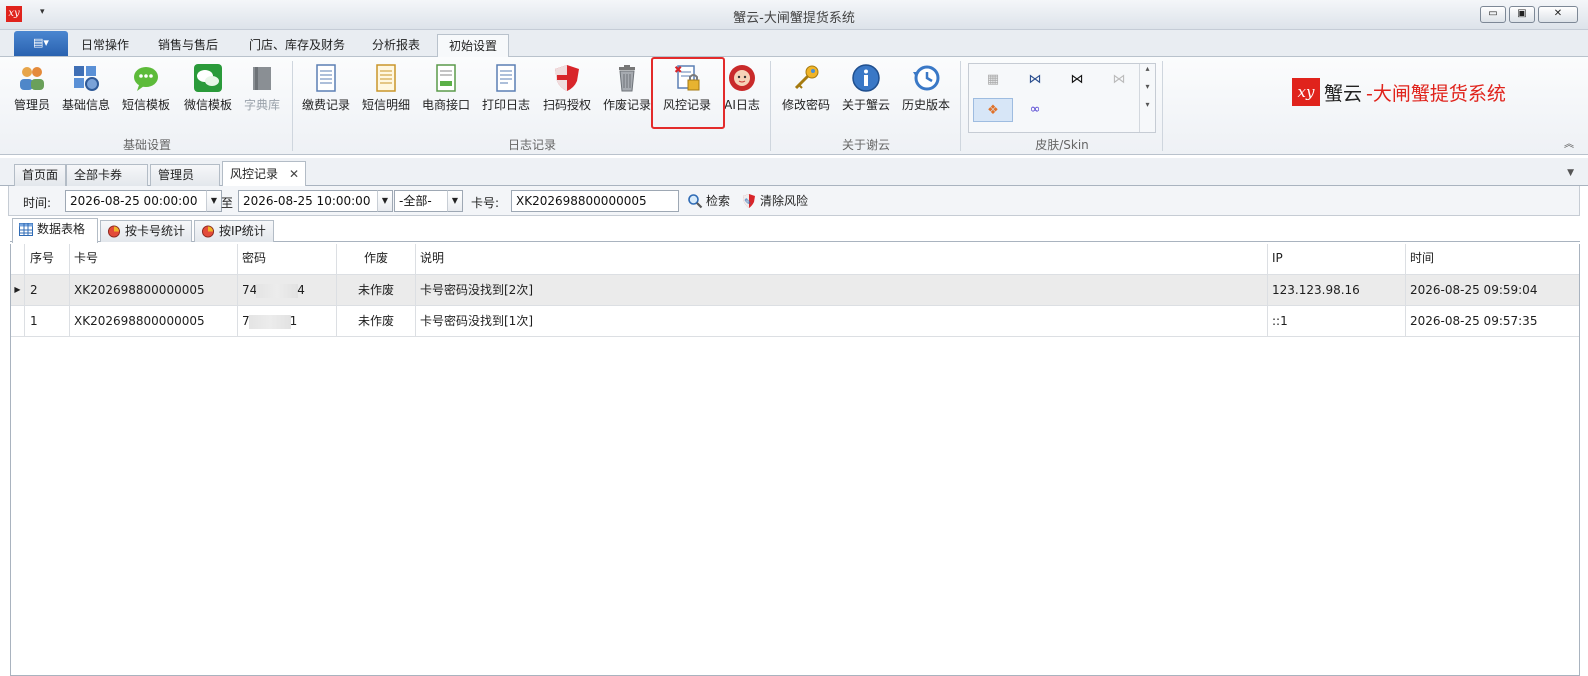 This screenshot has width=1588, height=676. What do you see at coordinates (926, 90) in the screenshot?
I see `version-history-button: 历史版本` at bounding box center [926, 90].